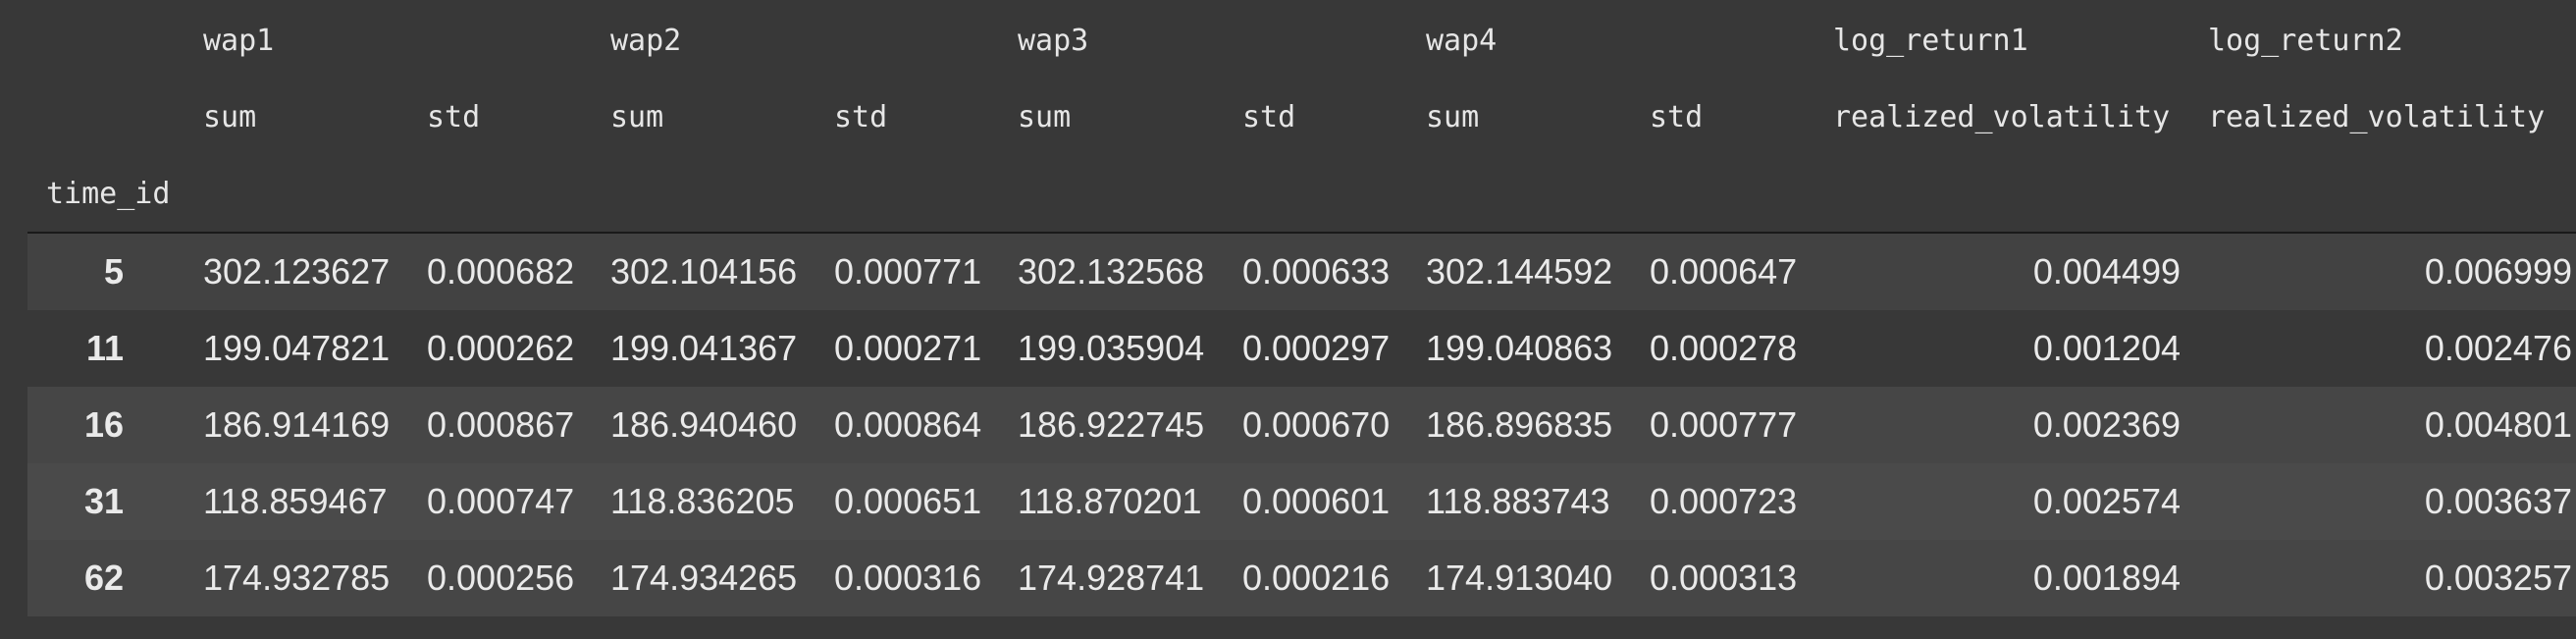  I want to click on cell-wap3-sum: 118.870201, so click(1110, 501).